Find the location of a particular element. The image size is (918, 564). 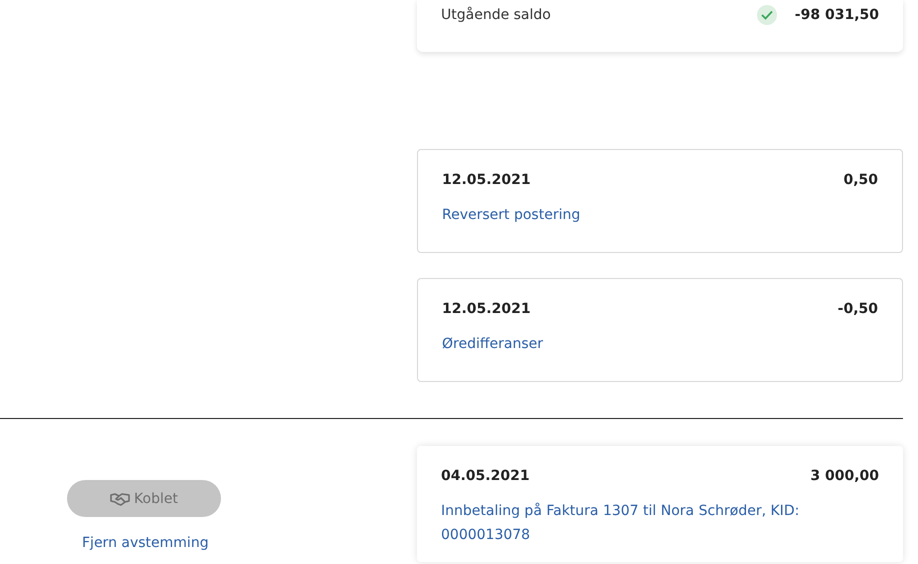

remove-link: Fjern avstemming is located at coordinates (145, 543).